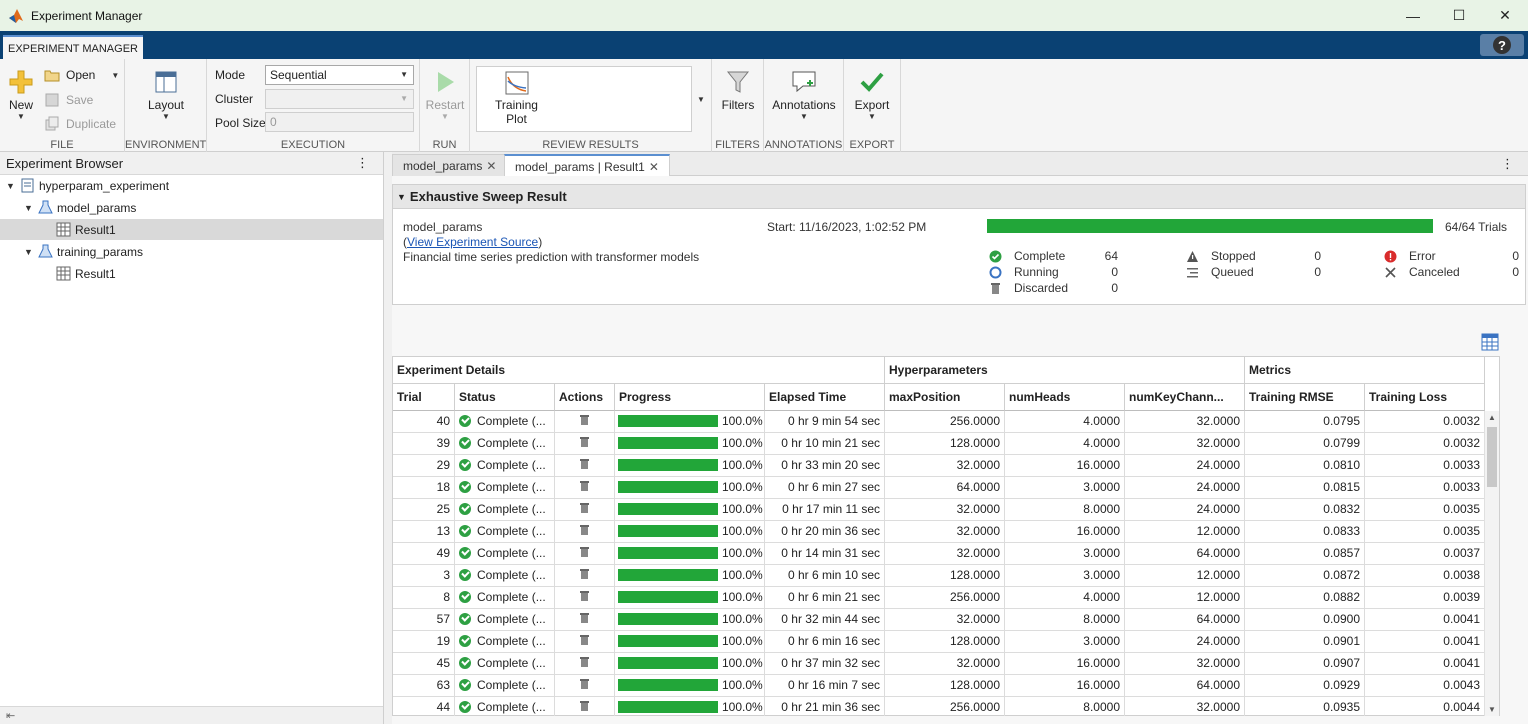  Describe the element at coordinates (1490, 342) in the screenshot. I see `table-view-icon` at that location.